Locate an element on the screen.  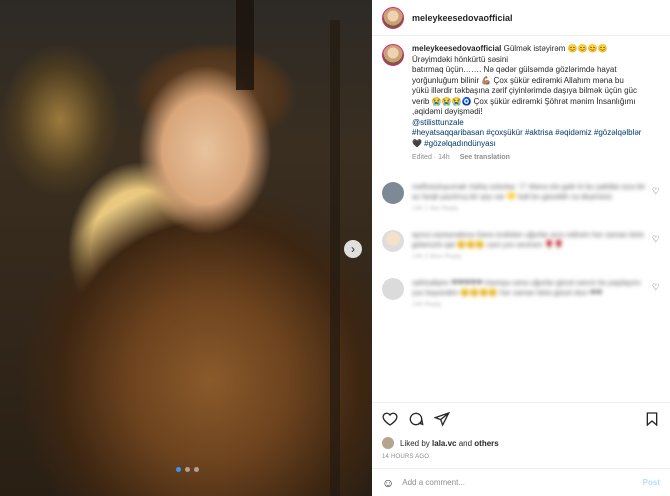
heart-icon is located at coordinates (390, 419).